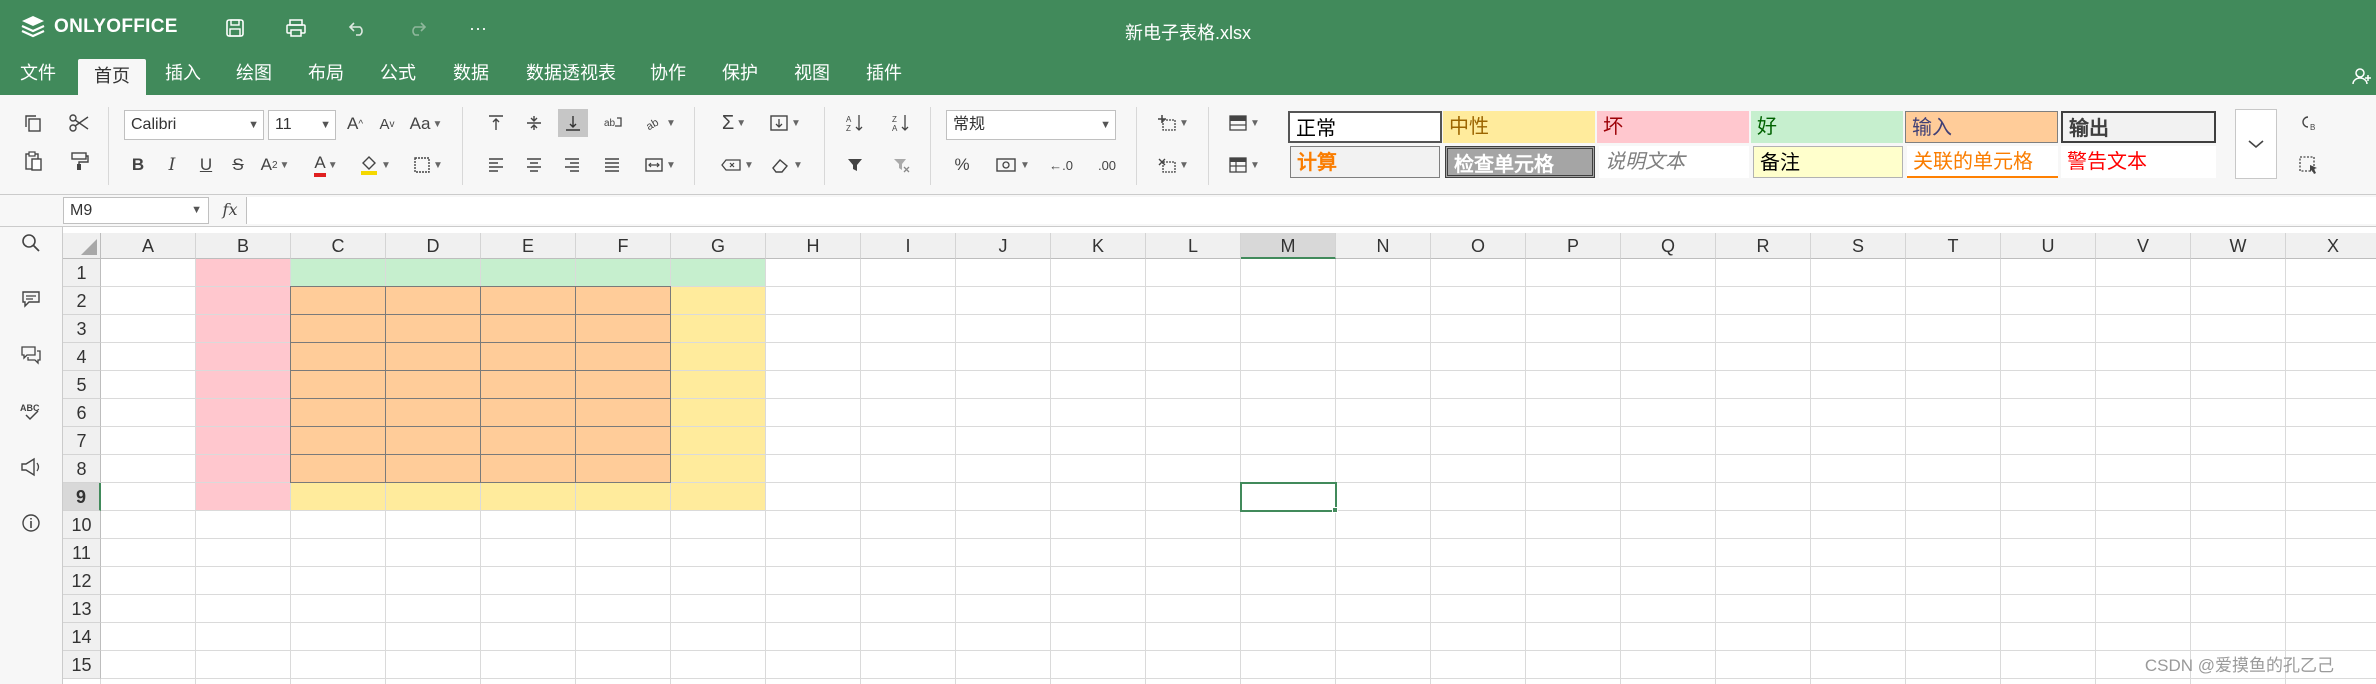  I want to click on filter-icon, so click(855, 165).